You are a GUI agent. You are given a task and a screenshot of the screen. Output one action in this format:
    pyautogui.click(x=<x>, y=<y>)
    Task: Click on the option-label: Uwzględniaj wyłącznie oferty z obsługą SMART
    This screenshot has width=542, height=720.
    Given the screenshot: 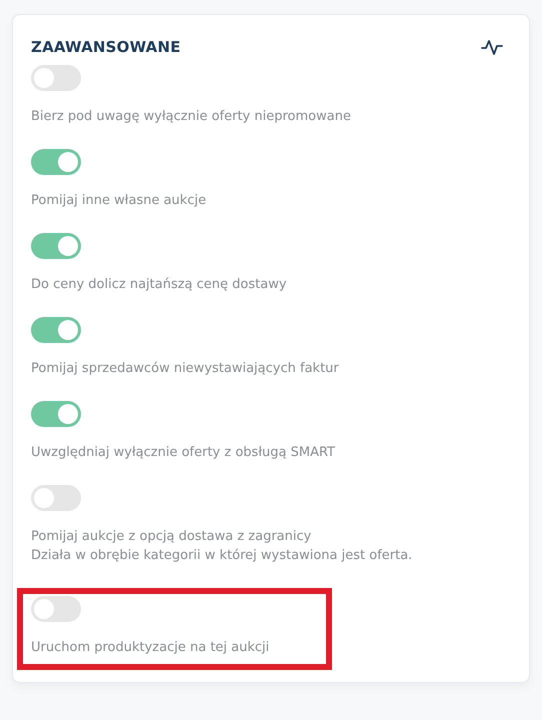 What is the action you would take?
    pyautogui.click(x=183, y=452)
    